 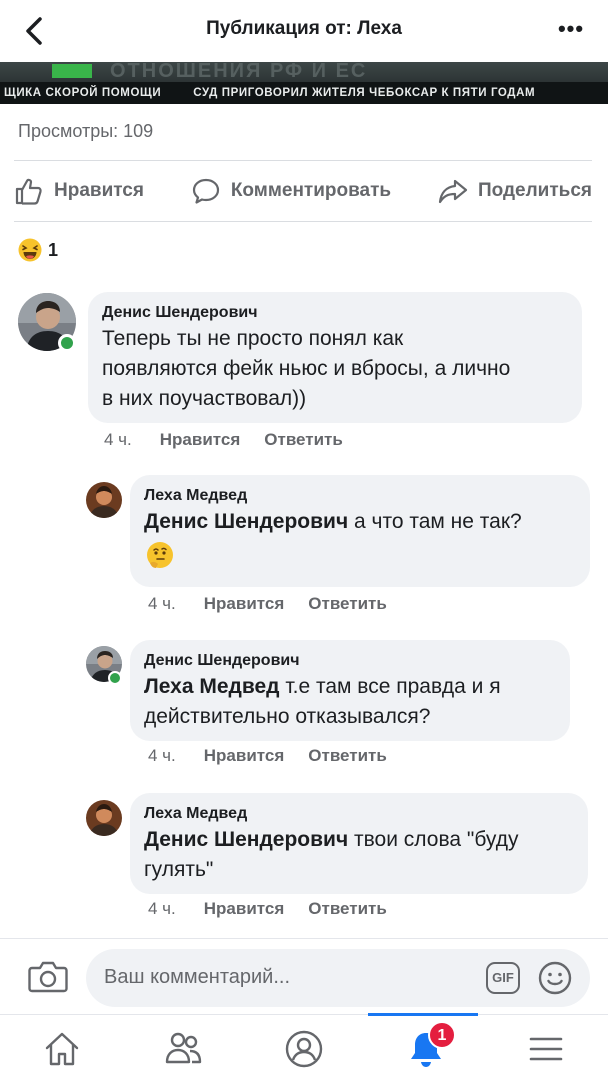 What do you see at coordinates (311, 190) in the screenshot?
I see `comment-label: Комментировать` at bounding box center [311, 190].